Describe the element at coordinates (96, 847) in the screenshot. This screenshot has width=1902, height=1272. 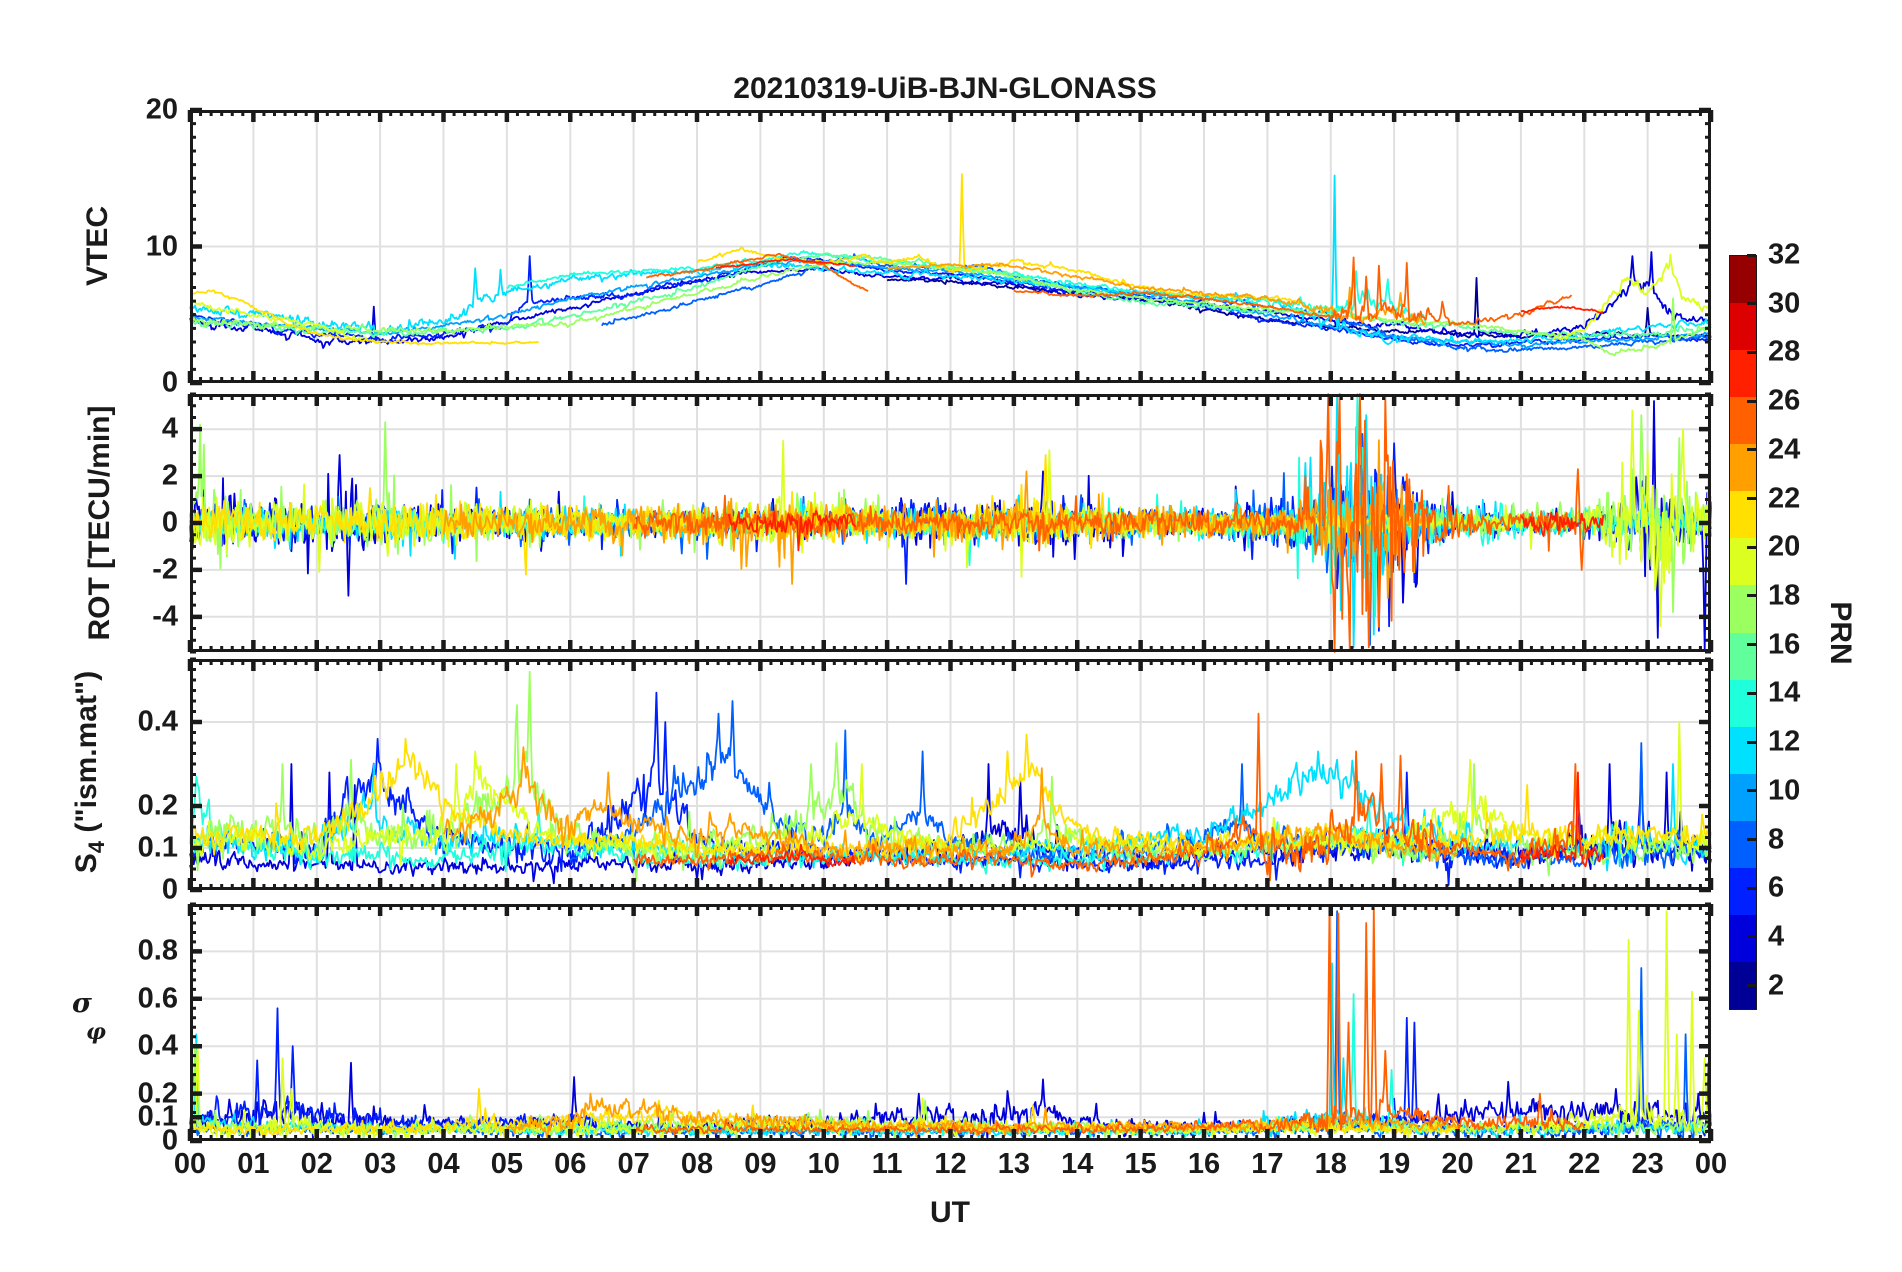
I see `s4-label-subscript: 4` at that location.